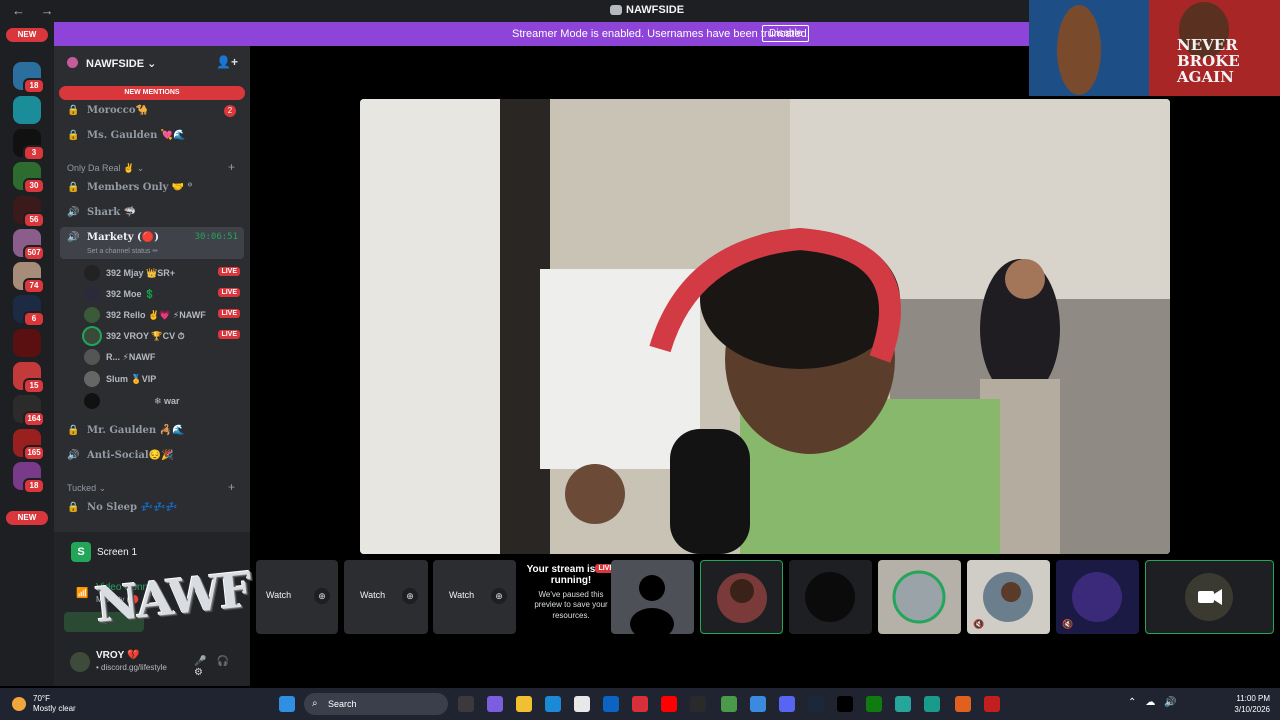  What do you see at coordinates (29, 445) in the screenshot?
I see `server-icon: 165` at bounding box center [29, 445].